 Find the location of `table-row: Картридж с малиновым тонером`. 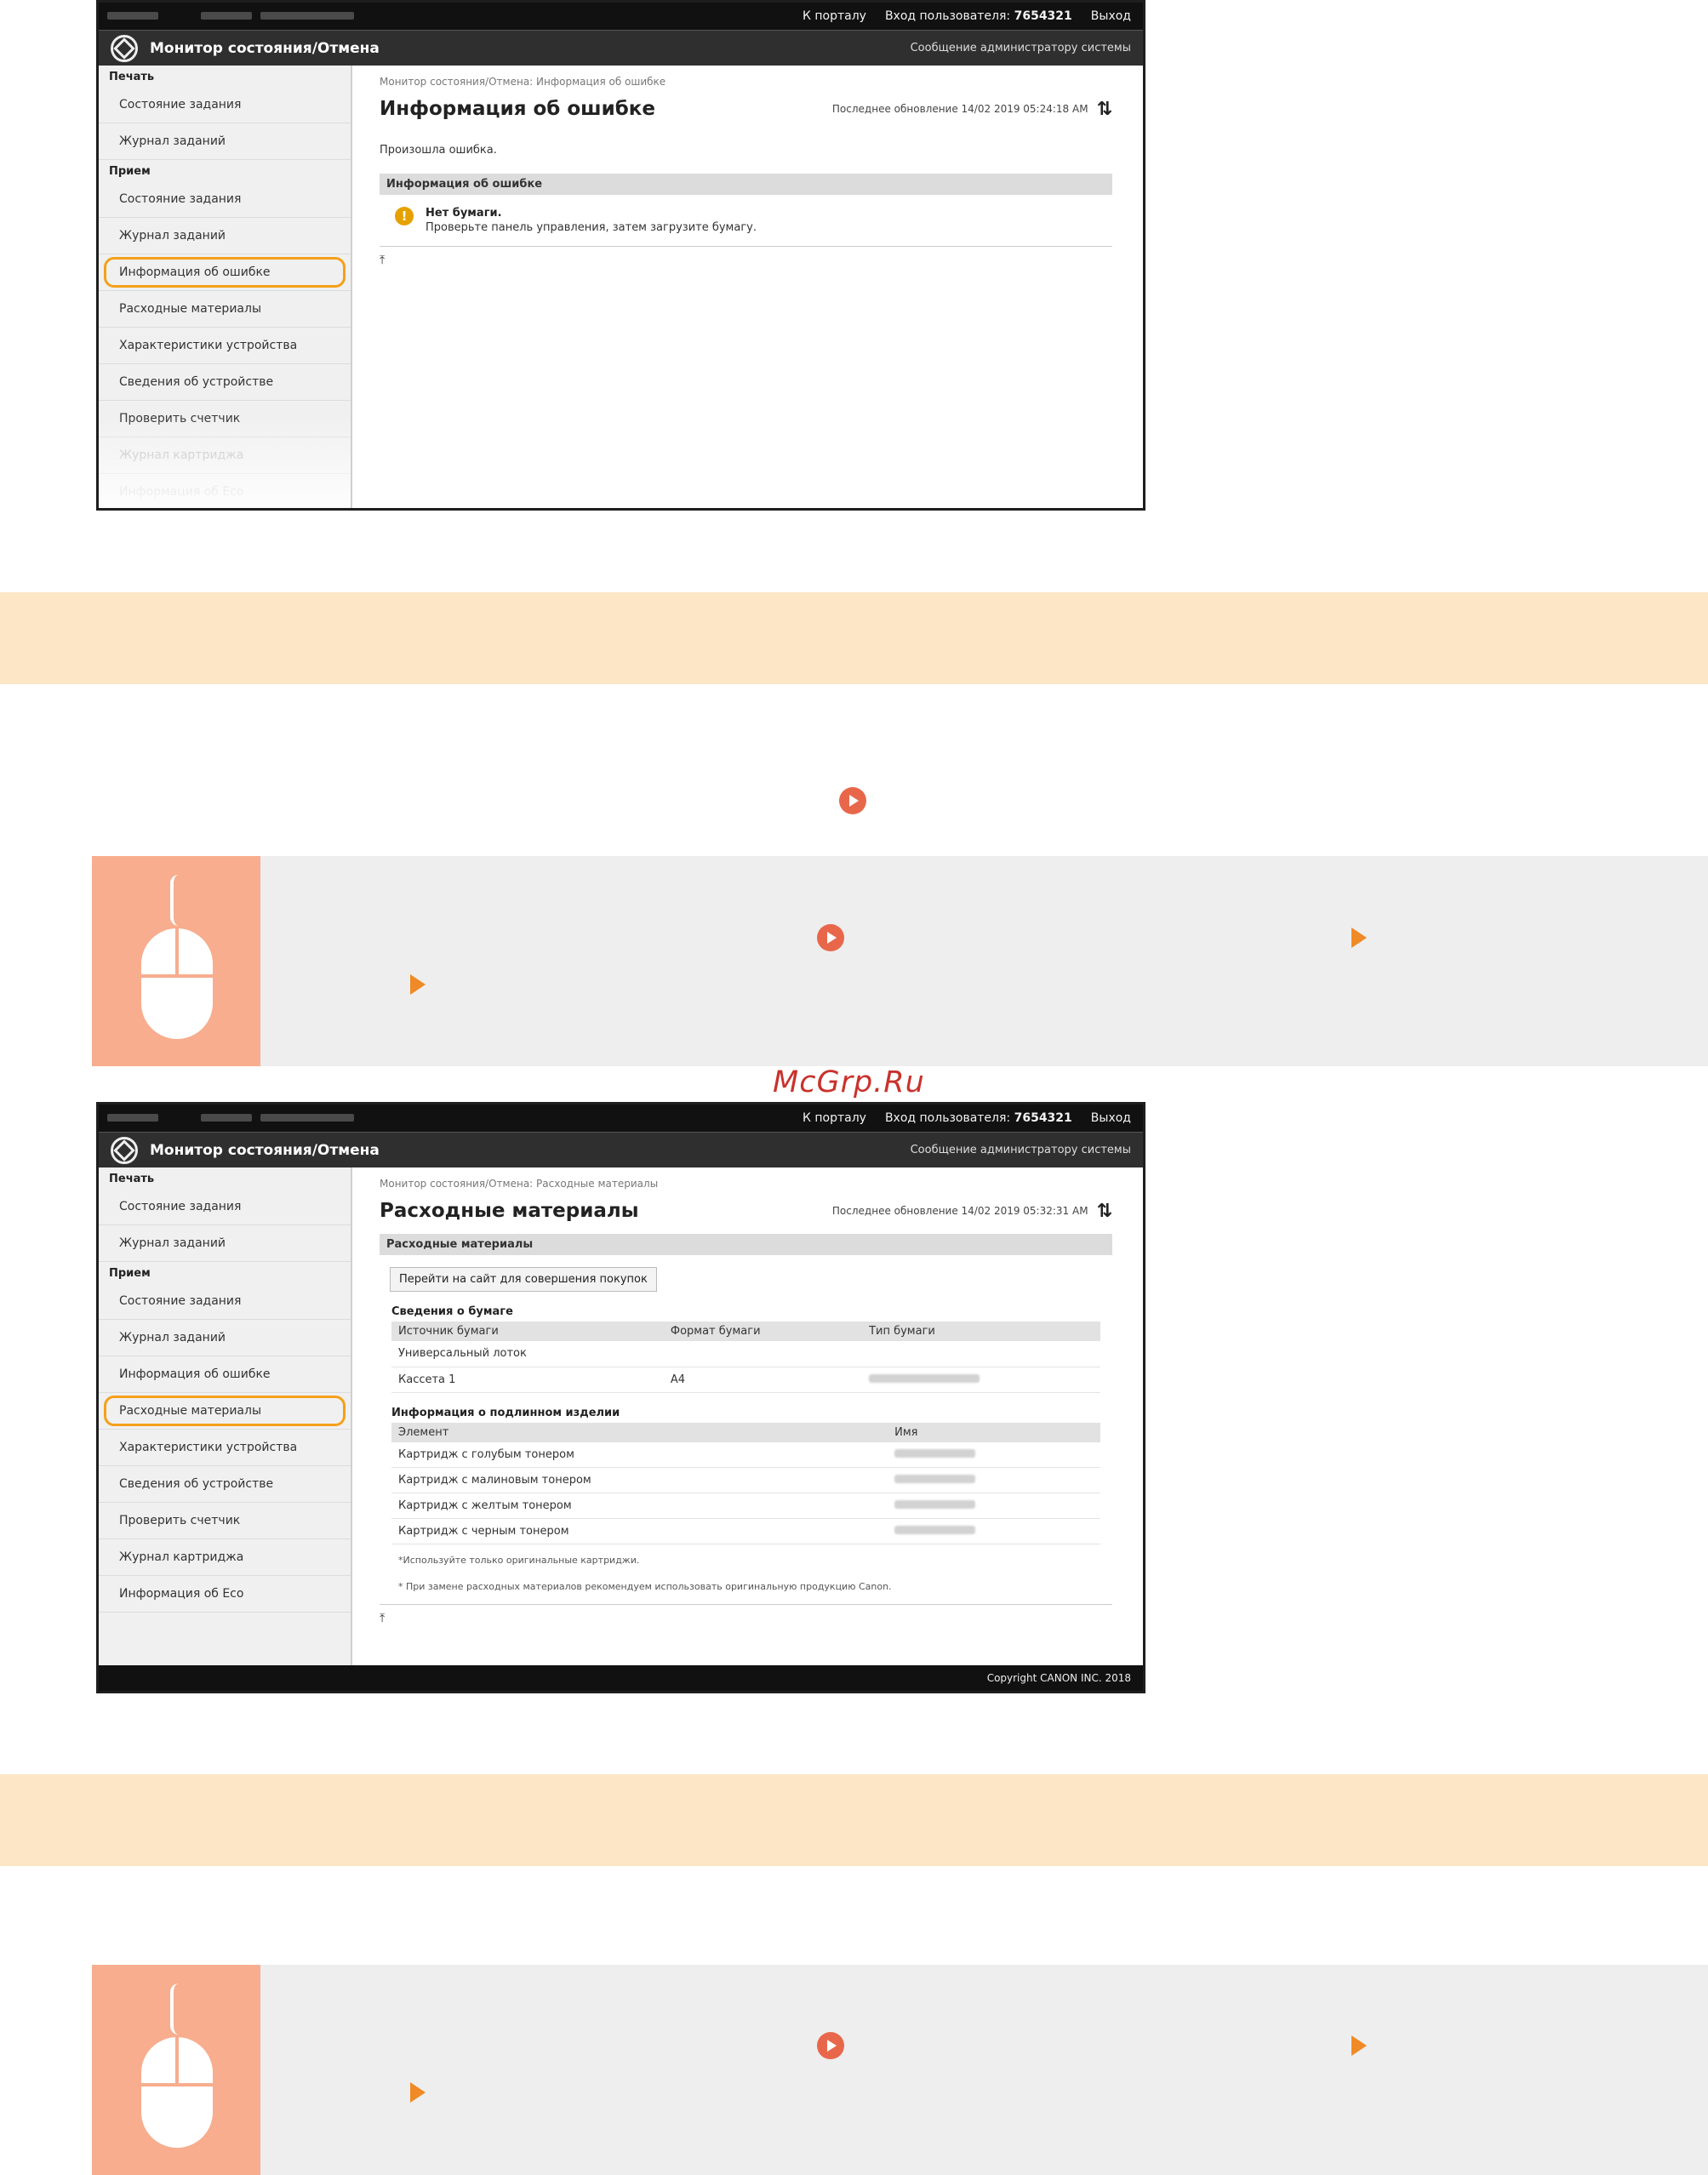

table-row: Картридж с малиновым тонером is located at coordinates (745, 1480).